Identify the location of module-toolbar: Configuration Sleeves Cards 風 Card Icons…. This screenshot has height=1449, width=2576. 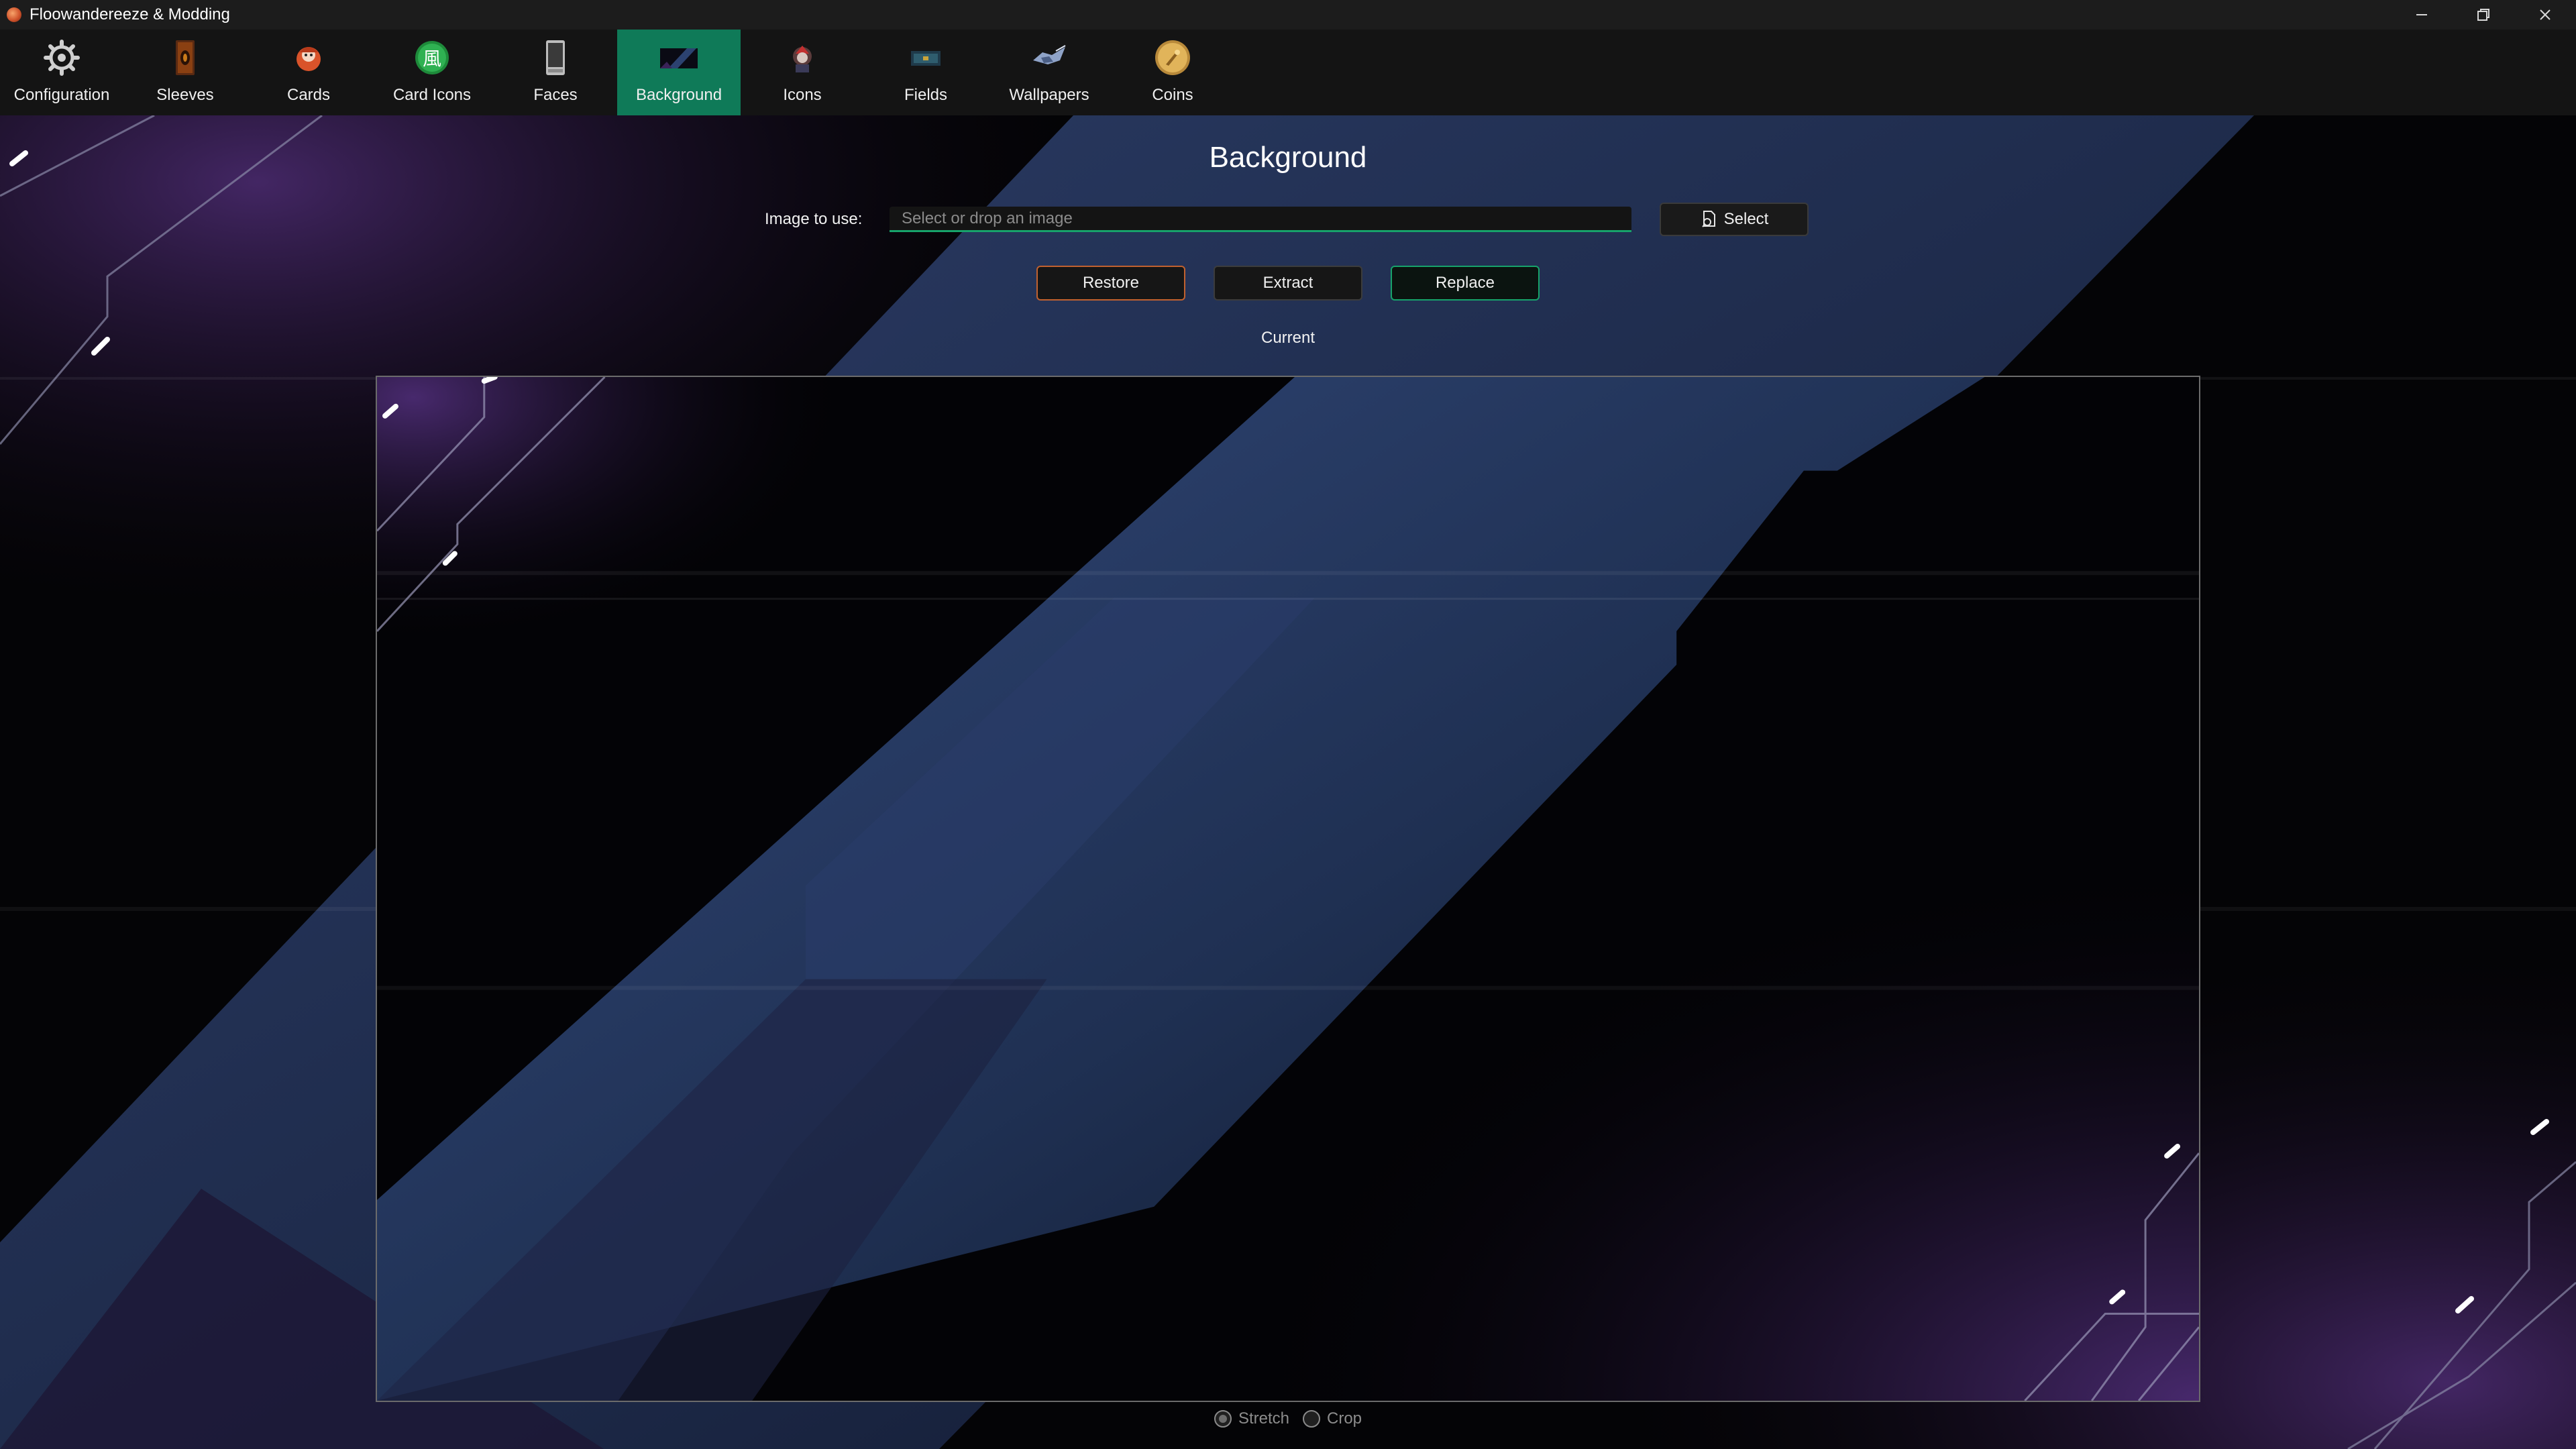
(1288, 72).